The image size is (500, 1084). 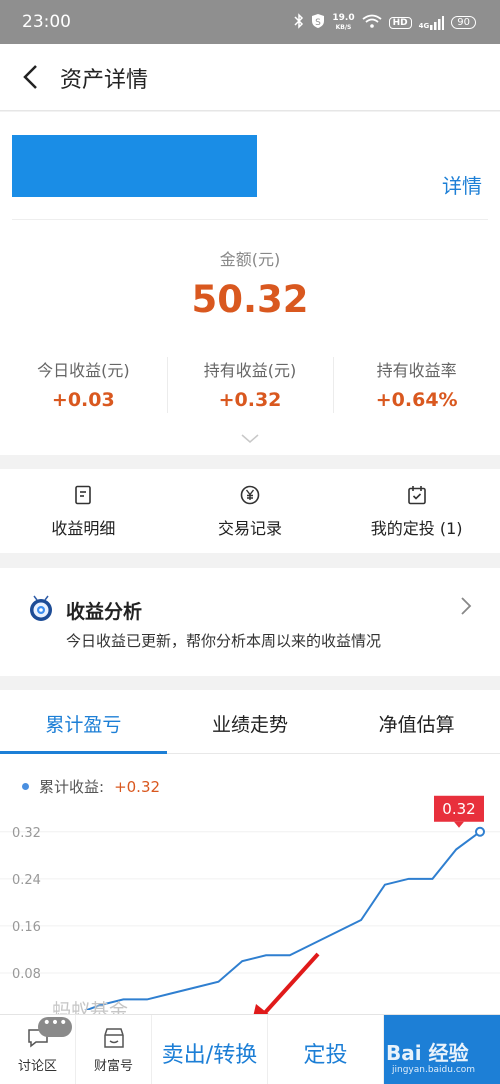 I want to click on stat-label: 持有收益率, so click(x=416, y=370).